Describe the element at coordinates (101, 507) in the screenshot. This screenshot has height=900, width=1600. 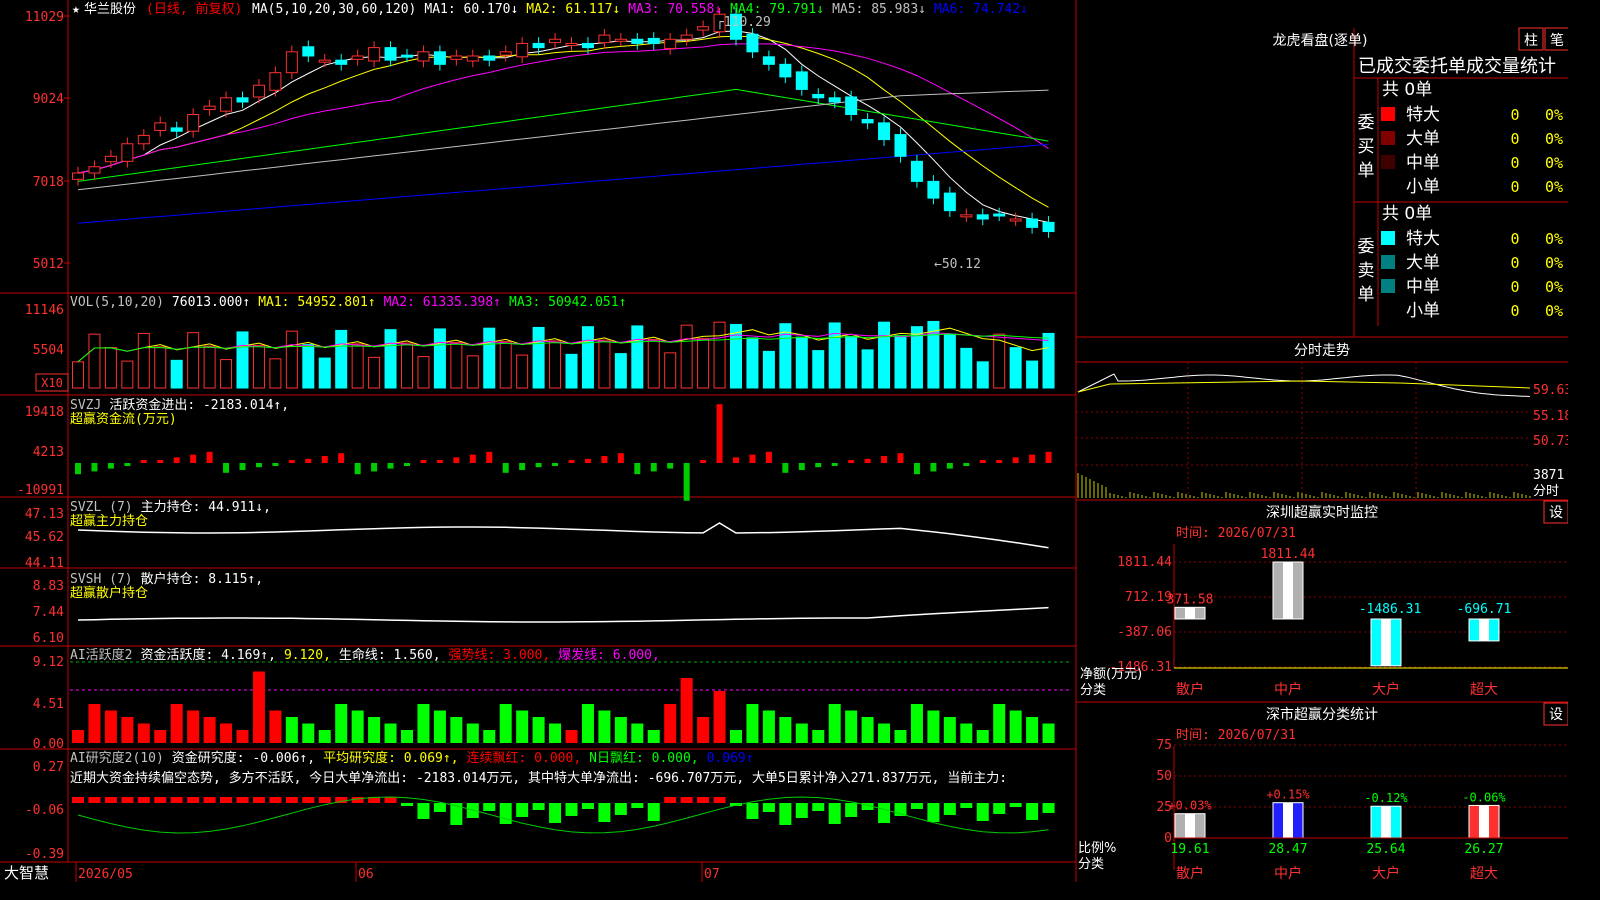
I see `svzl-header-part: SVZL (7)` at that location.